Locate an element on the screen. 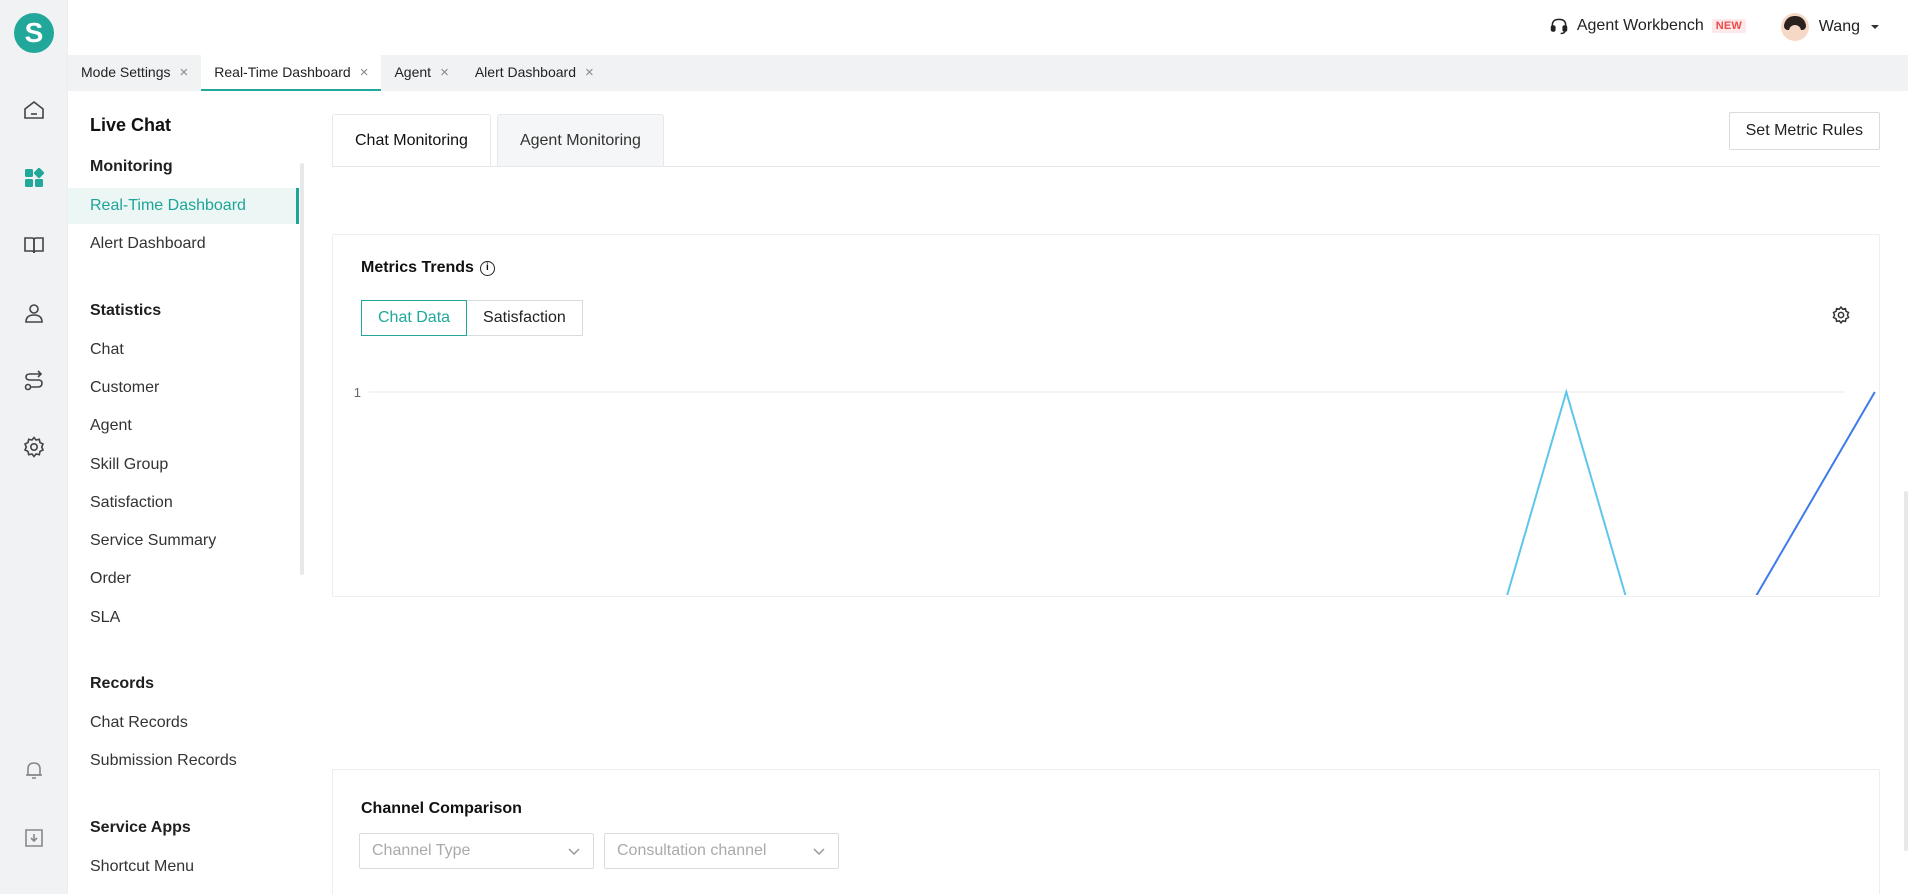  channel-type-select: Channel Type is located at coordinates (476, 851).